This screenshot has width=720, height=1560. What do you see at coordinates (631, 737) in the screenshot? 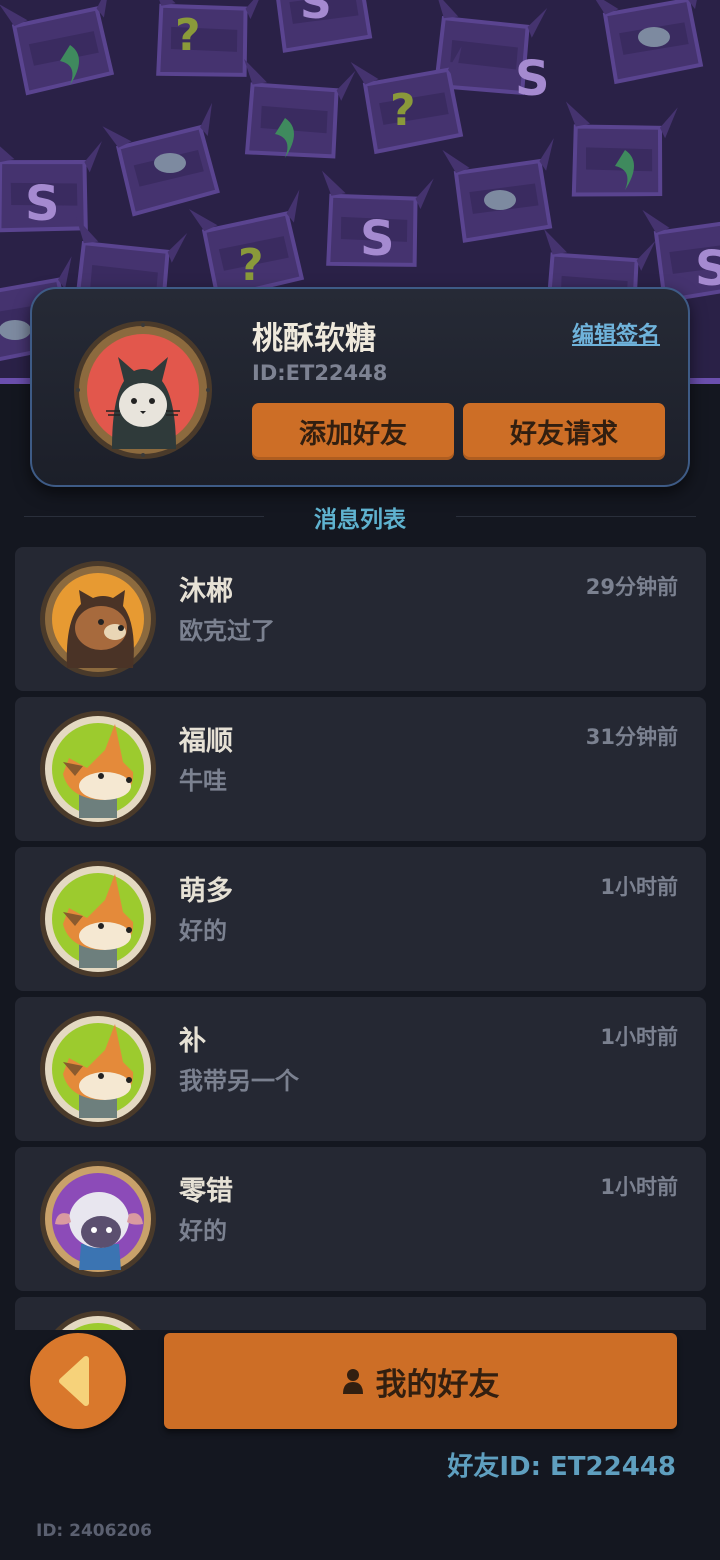
I see `message-time: 31分钟前` at bounding box center [631, 737].